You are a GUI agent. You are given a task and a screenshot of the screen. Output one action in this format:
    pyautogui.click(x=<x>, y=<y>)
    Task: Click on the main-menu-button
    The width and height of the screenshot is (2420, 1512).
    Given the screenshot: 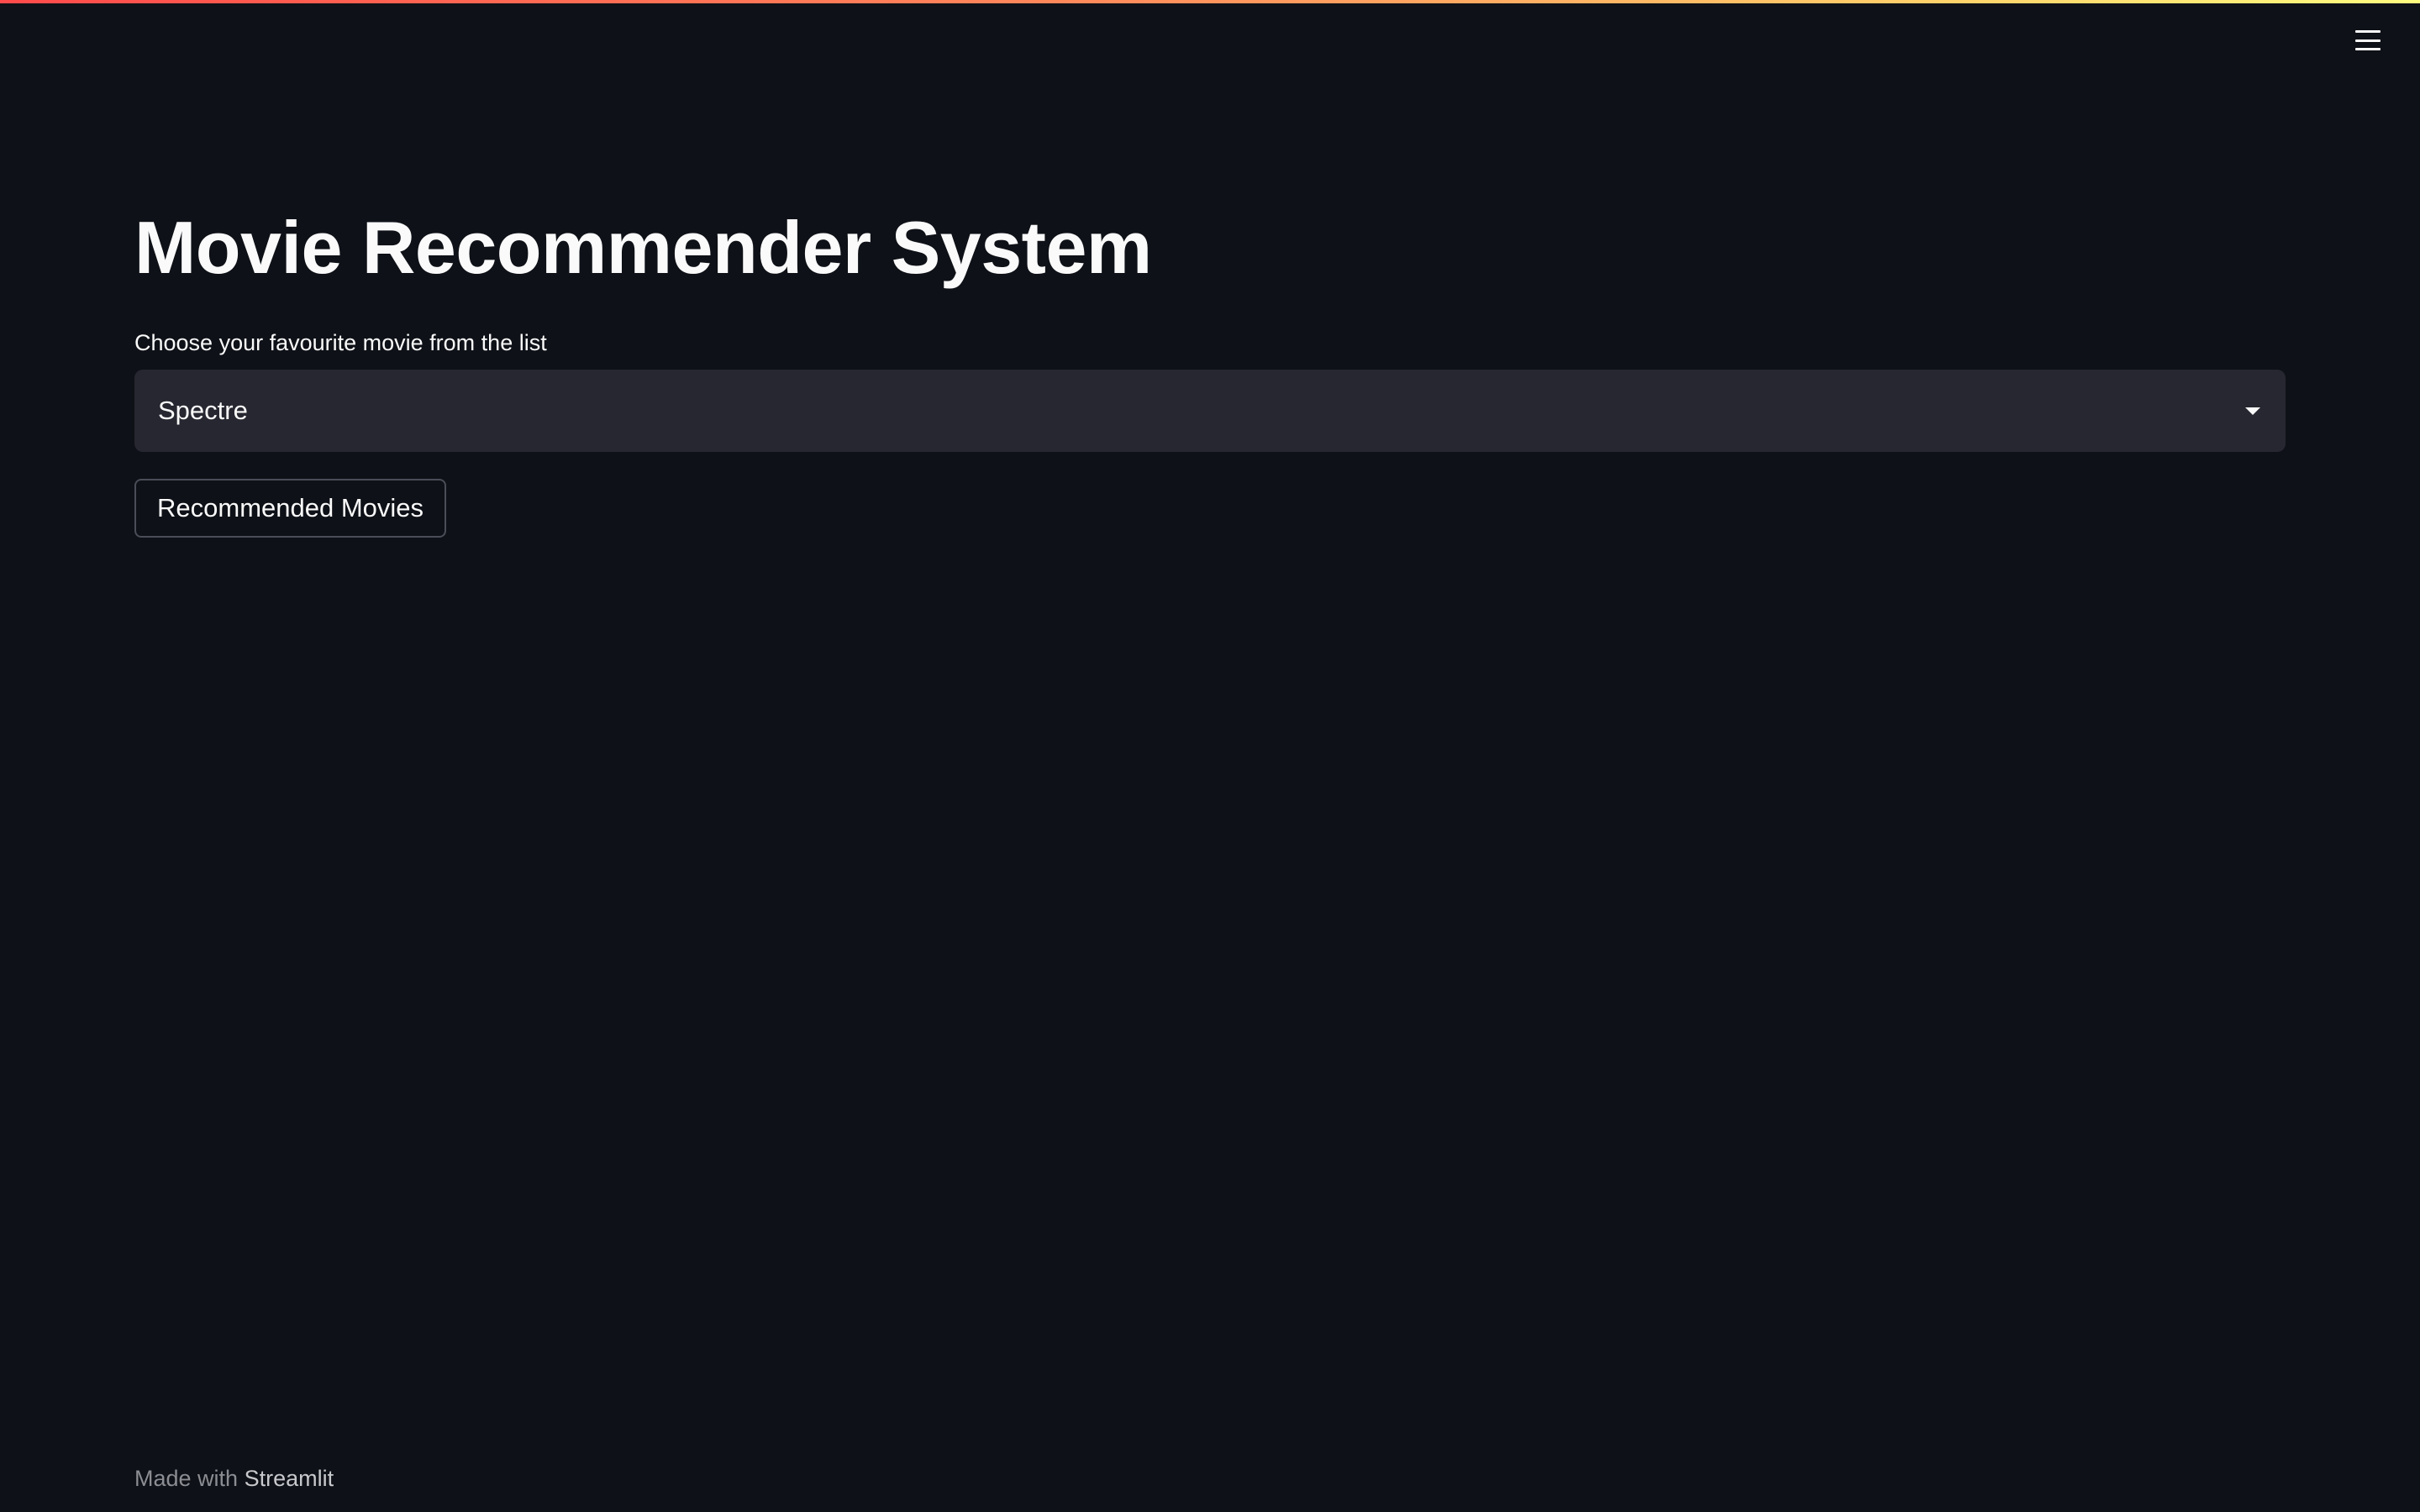 What is the action you would take?
    pyautogui.click(x=2368, y=40)
    